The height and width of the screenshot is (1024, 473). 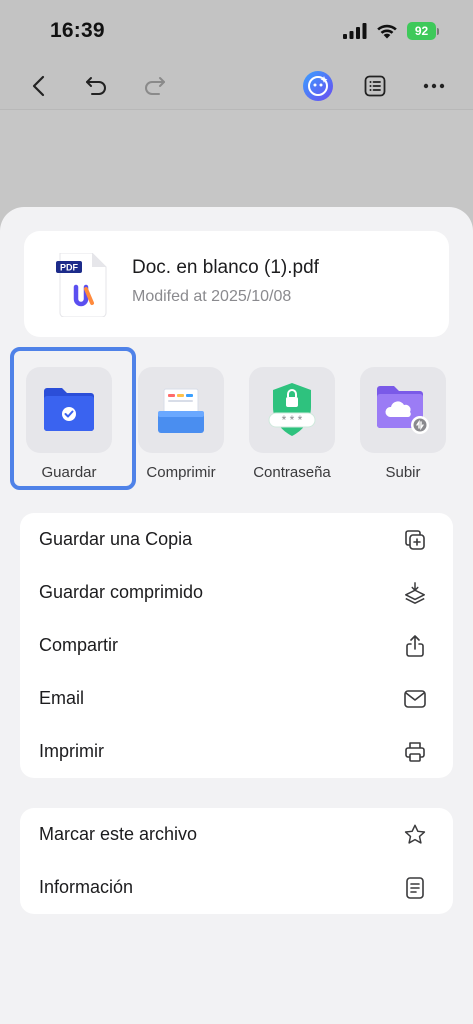 I want to click on back-button, so click(x=39, y=86).